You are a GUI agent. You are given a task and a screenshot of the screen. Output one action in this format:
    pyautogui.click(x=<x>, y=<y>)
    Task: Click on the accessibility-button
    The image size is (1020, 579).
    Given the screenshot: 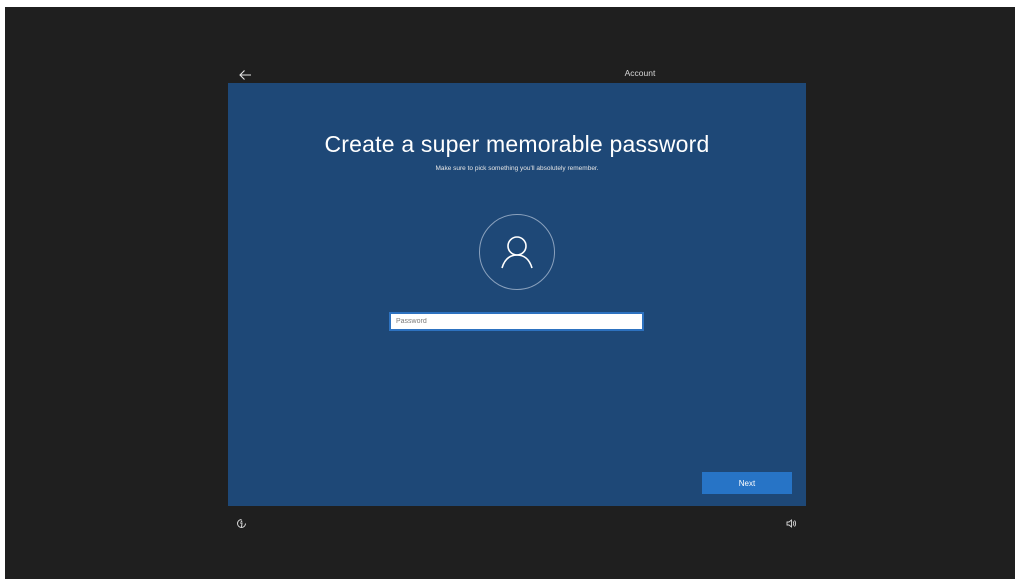 What is the action you would take?
    pyautogui.click(x=241, y=523)
    